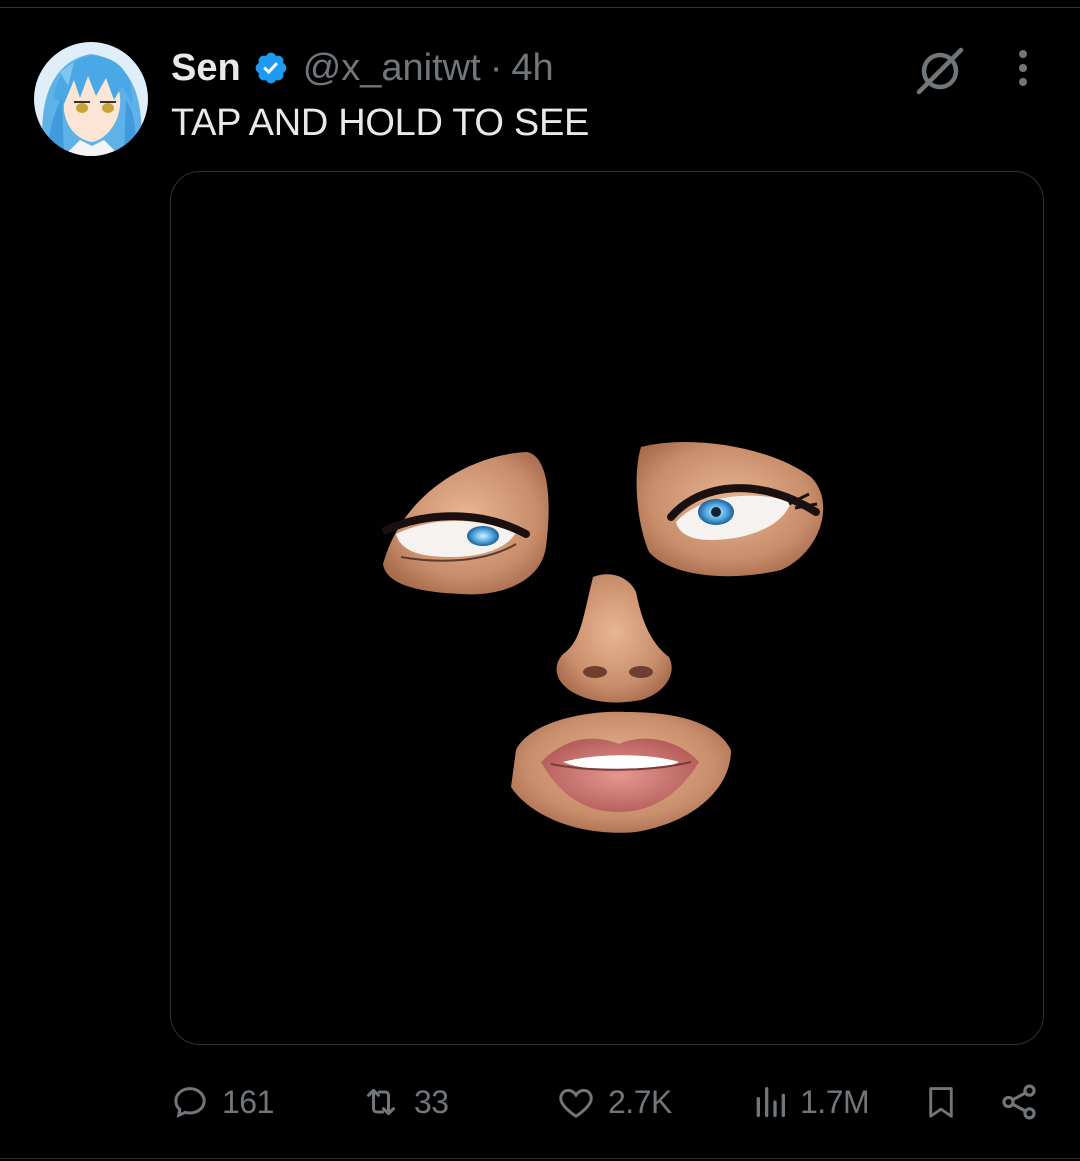 This screenshot has width=1080, height=1161. What do you see at coordinates (206, 68) in the screenshot?
I see `display-name: Sen` at bounding box center [206, 68].